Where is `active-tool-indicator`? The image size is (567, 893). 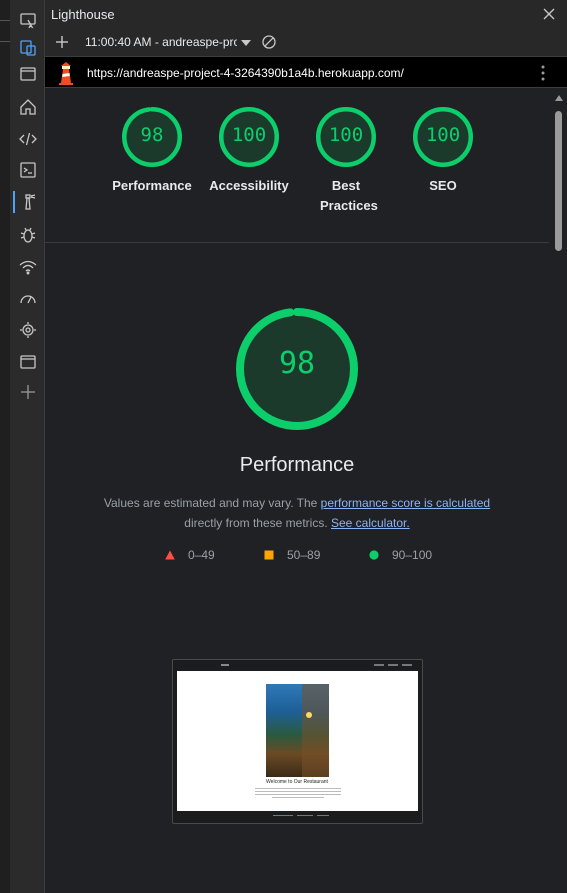
active-tool-indicator is located at coordinates (14, 202).